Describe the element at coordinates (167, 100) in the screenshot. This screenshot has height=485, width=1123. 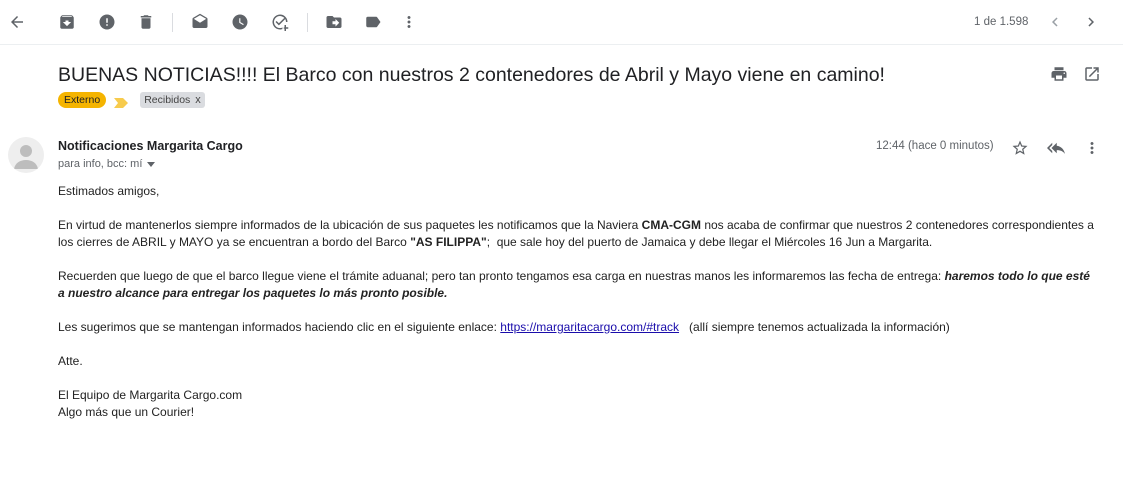
I see `label-recibidos-text: Recibidos` at that location.